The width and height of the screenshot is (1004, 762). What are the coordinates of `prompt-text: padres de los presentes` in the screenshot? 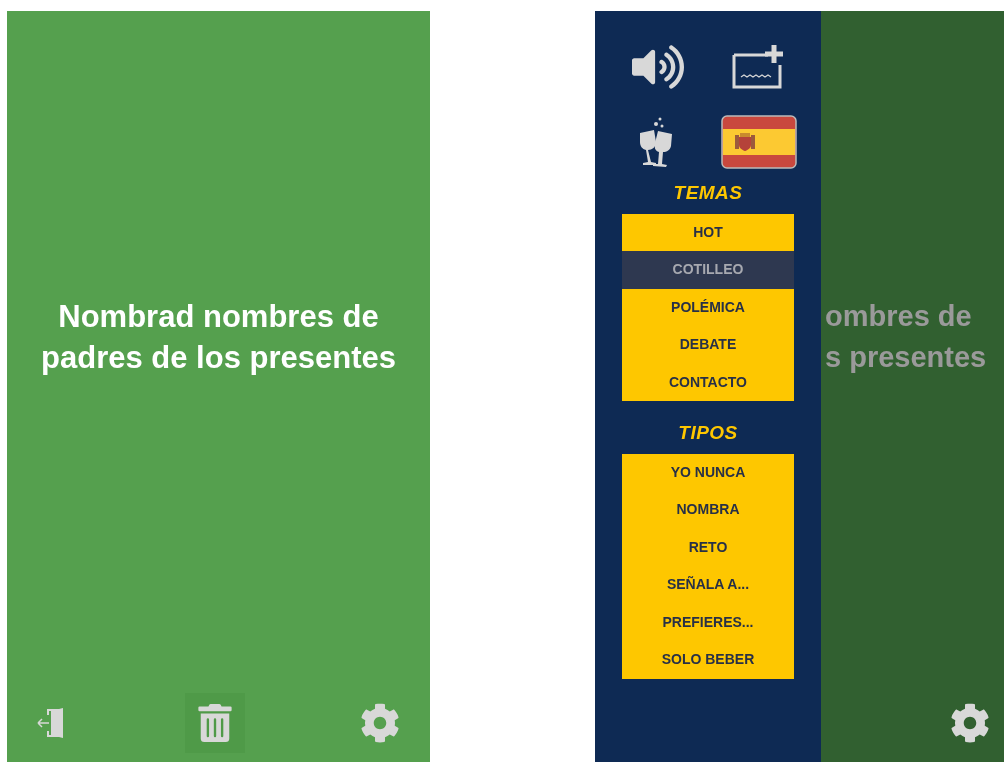 It's located at (218, 357).